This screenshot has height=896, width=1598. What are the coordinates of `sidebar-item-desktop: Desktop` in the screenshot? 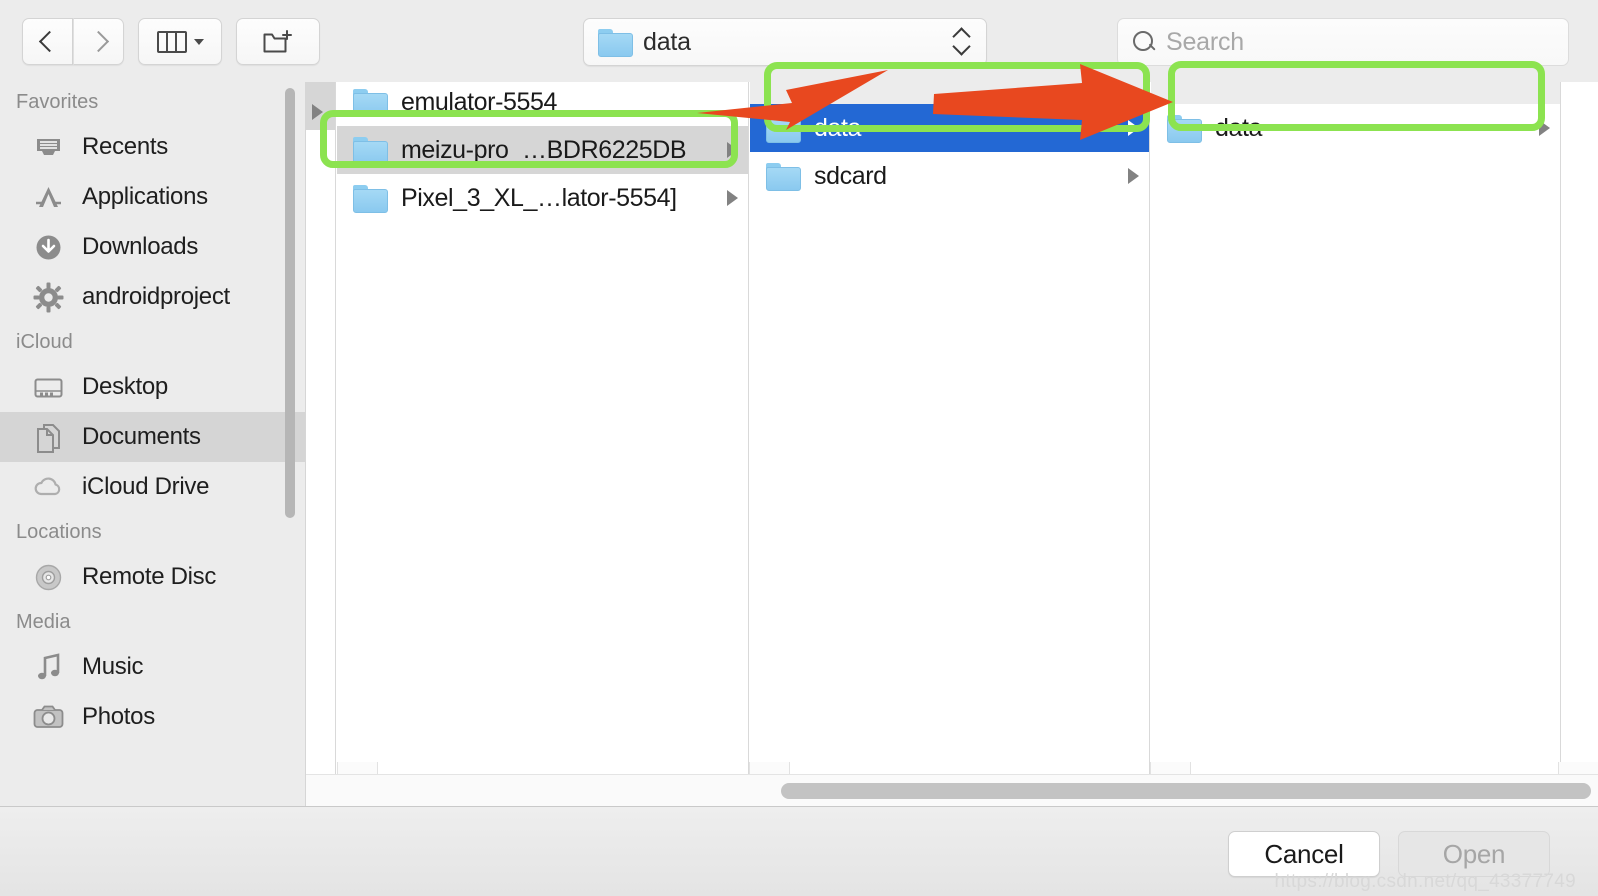 It's located at (152, 387).